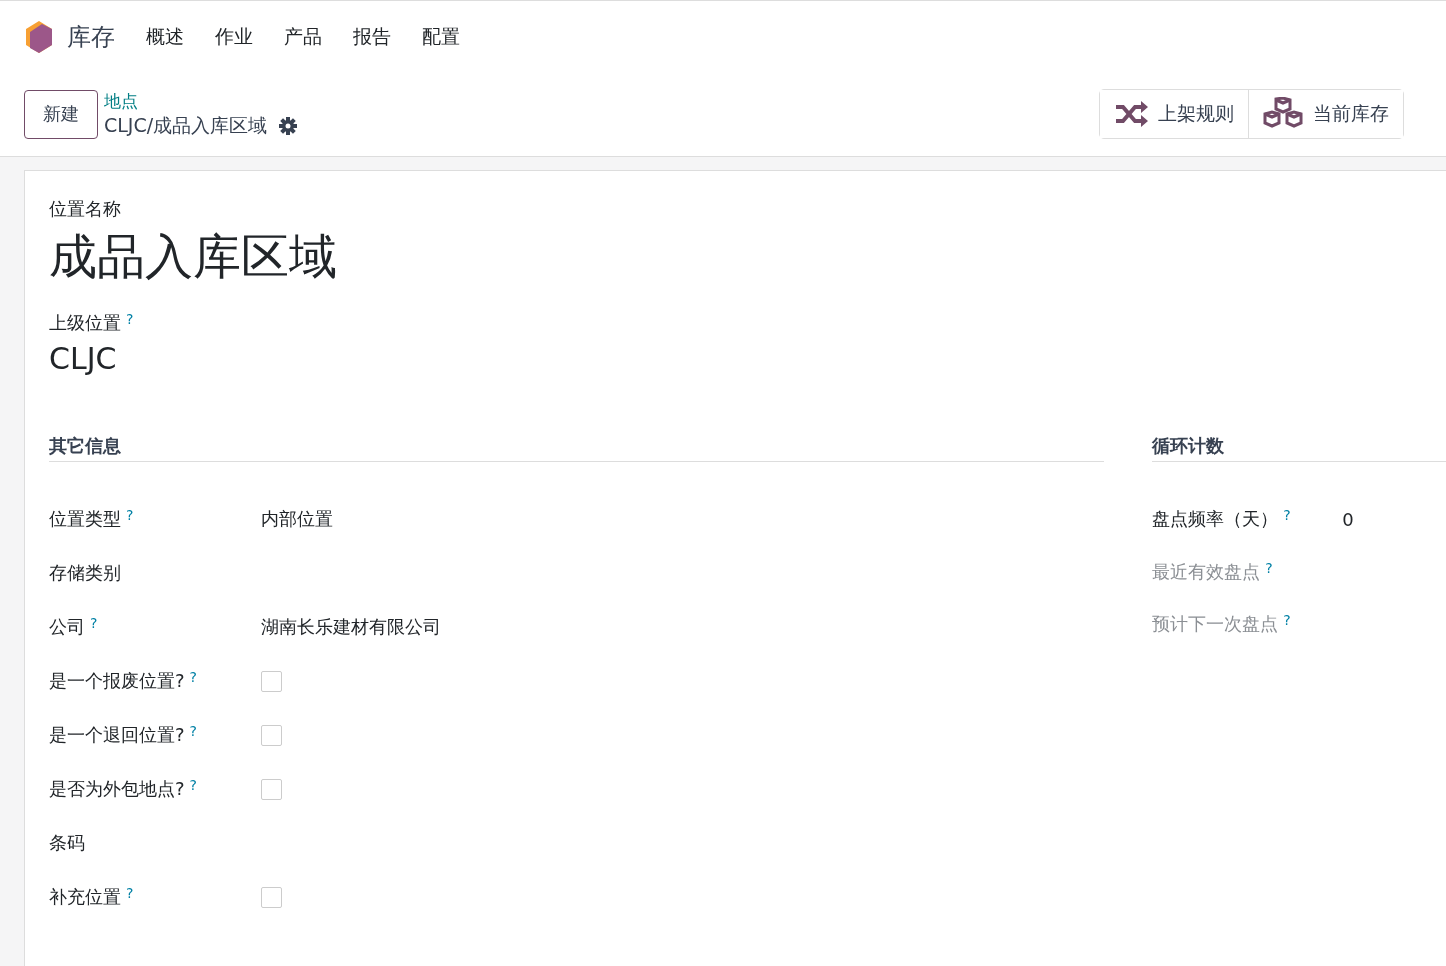 This screenshot has width=1446, height=966. Describe the element at coordinates (288, 125) in the screenshot. I see `settings-icon` at that location.